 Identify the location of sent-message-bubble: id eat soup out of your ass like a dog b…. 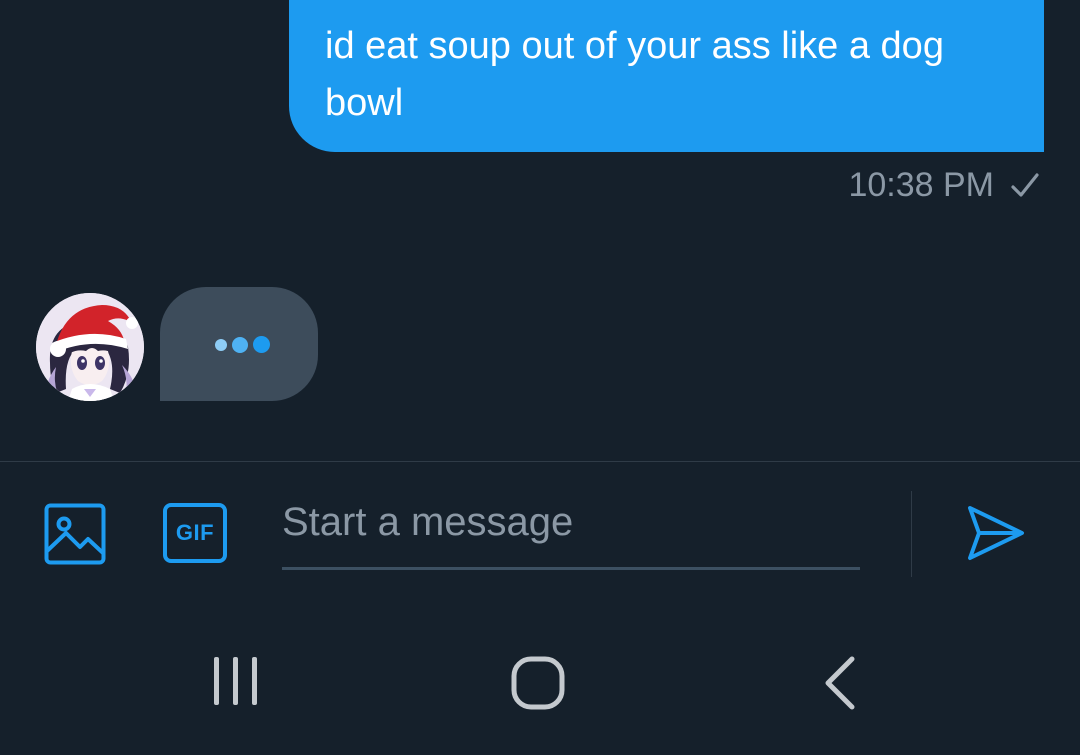
(666, 76).